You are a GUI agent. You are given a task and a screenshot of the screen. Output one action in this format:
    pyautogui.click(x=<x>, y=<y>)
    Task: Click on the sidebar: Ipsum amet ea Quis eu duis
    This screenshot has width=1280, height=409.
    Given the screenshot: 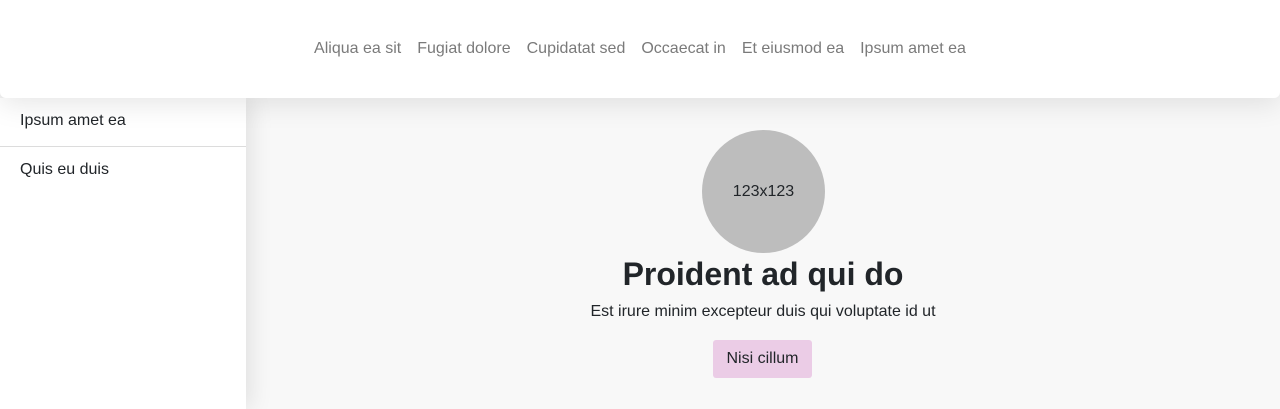 What is the action you would take?
    pyautogui.click(x=123, y=253)
    